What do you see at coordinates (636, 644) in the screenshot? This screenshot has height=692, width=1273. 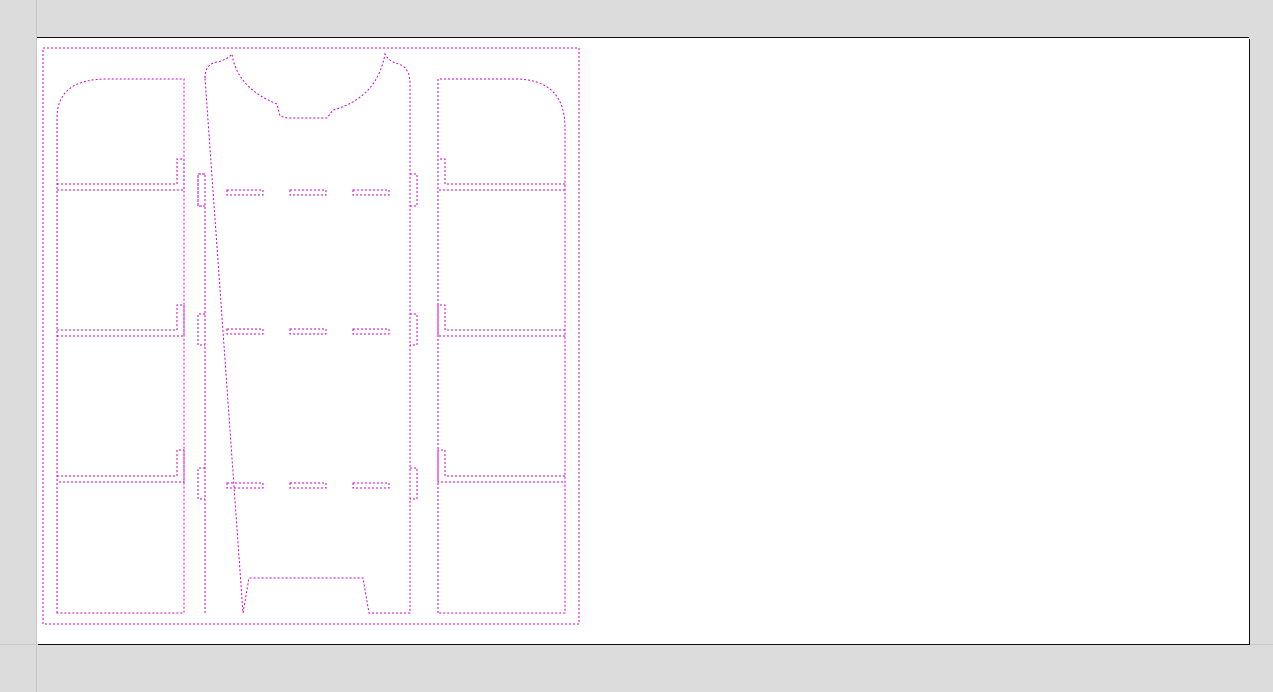 I see `horizontal-guide` at bounding box center [636, 644].